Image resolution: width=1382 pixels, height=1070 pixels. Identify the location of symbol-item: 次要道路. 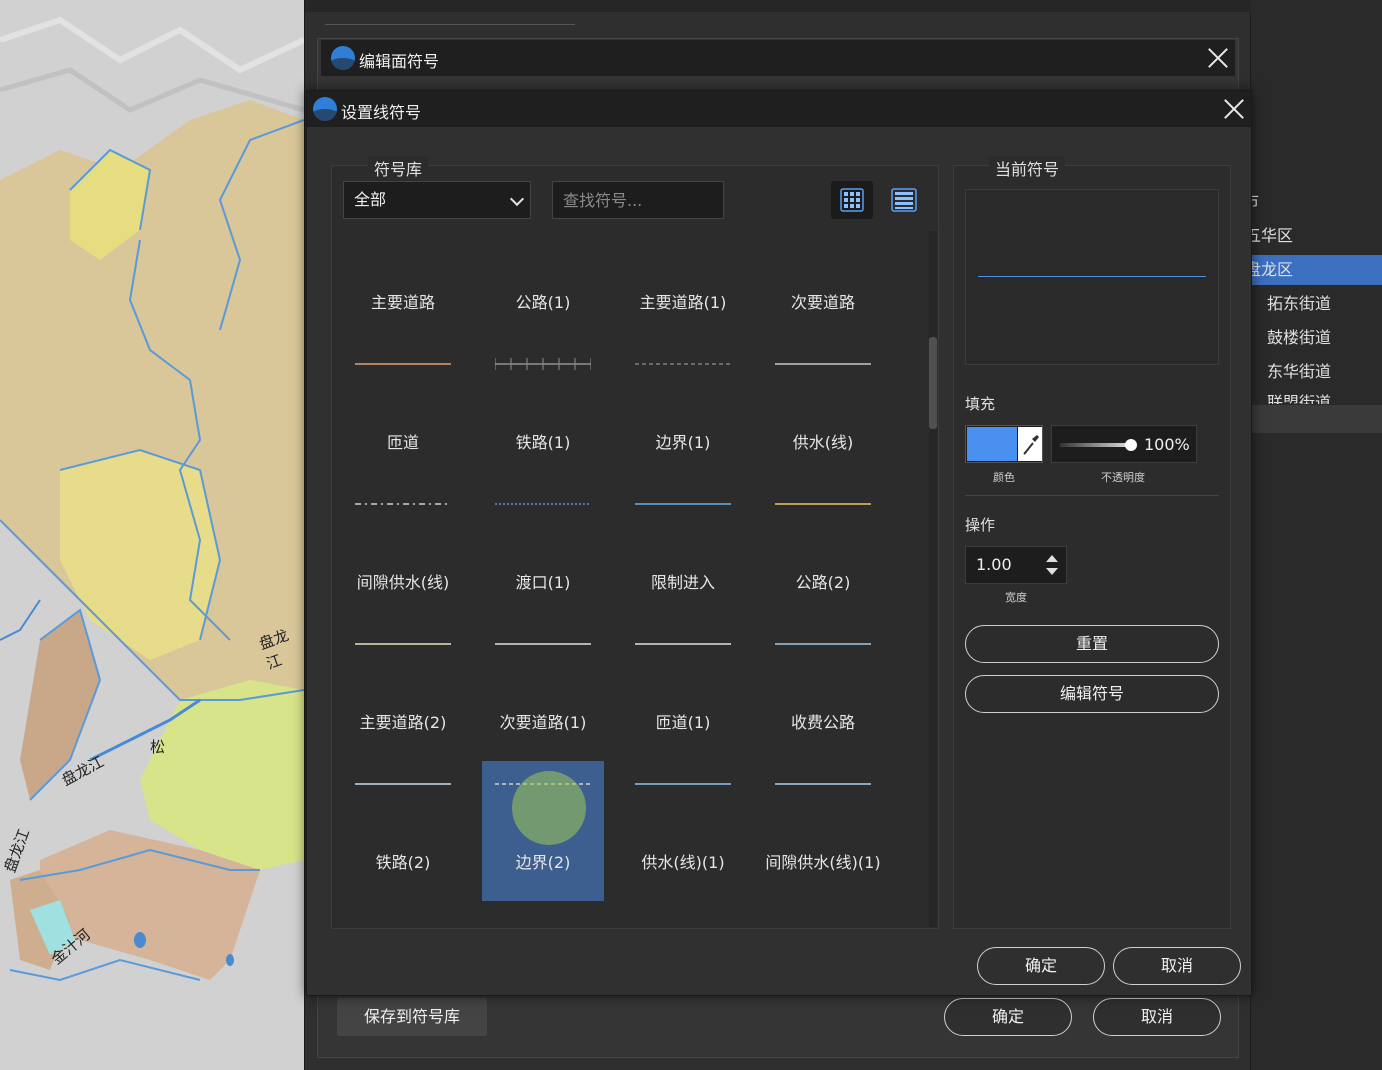
(823, 359).